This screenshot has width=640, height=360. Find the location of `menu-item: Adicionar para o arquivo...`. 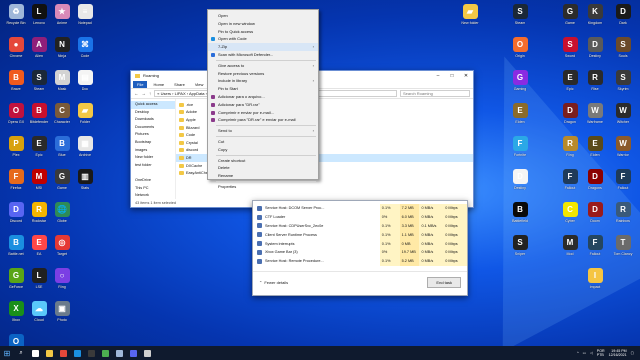

menu-item: Adicionar para o arquivo... is located at coordinates (263, 97).